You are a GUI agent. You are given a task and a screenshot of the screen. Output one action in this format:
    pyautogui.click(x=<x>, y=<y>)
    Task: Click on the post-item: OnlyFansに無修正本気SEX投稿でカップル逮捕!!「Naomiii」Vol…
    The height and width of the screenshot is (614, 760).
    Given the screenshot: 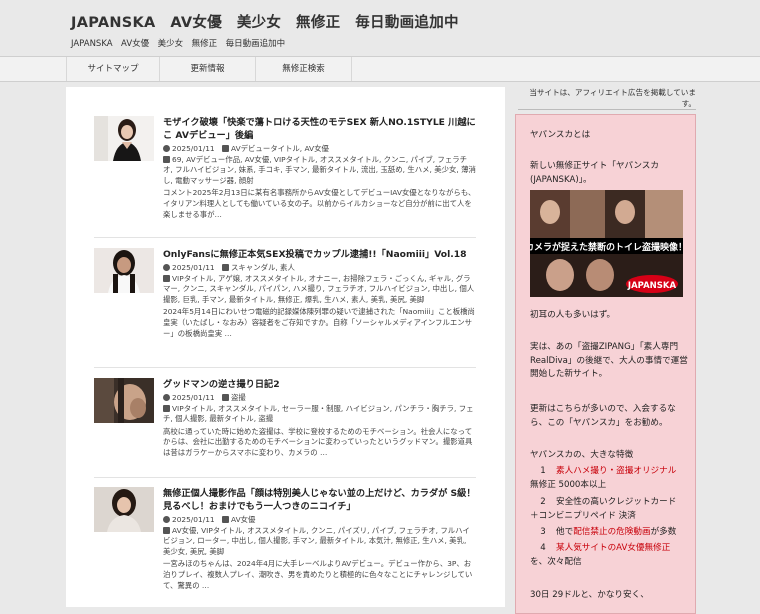 What is the action you would take?
    pyautogui.click(x=285, y=308)
    